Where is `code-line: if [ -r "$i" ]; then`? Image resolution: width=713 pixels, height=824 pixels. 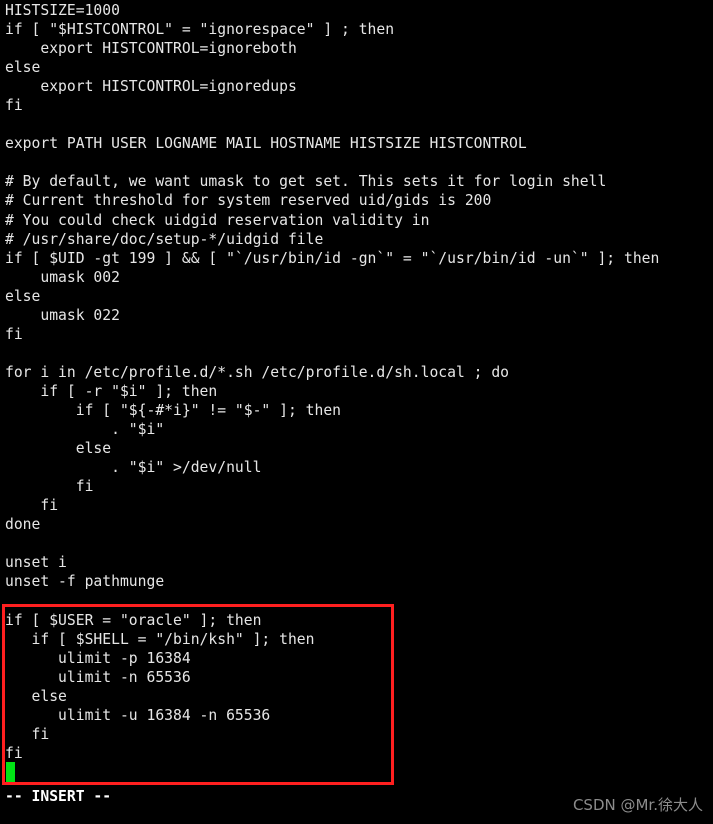 code-line: if [ -r "$i" ]; then is located at coordinates (111, 391).